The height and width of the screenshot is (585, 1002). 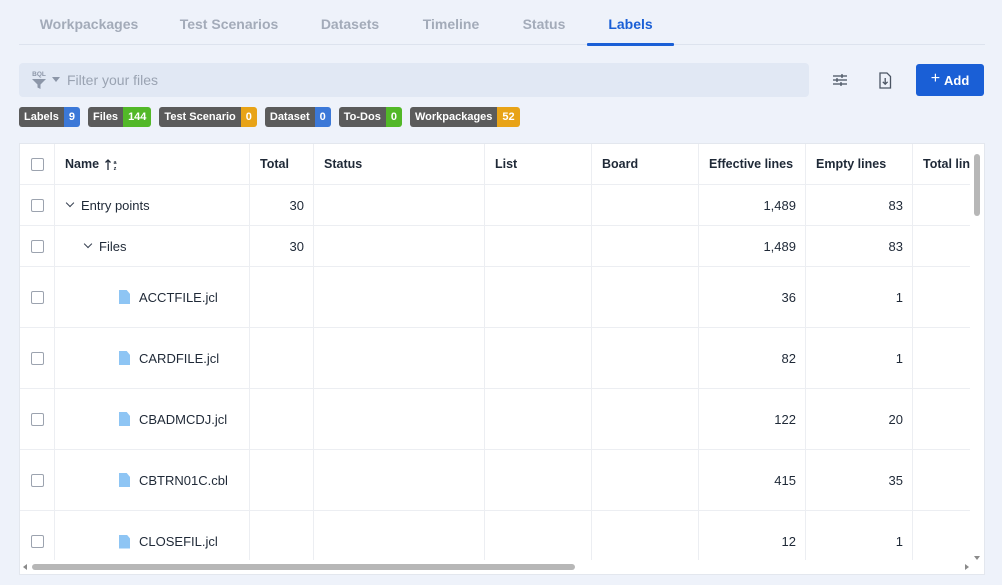 What do you see at coordinates (544, 22) in the screenshot?
I see `tab-status: Status` at bounding box center [544, 22].